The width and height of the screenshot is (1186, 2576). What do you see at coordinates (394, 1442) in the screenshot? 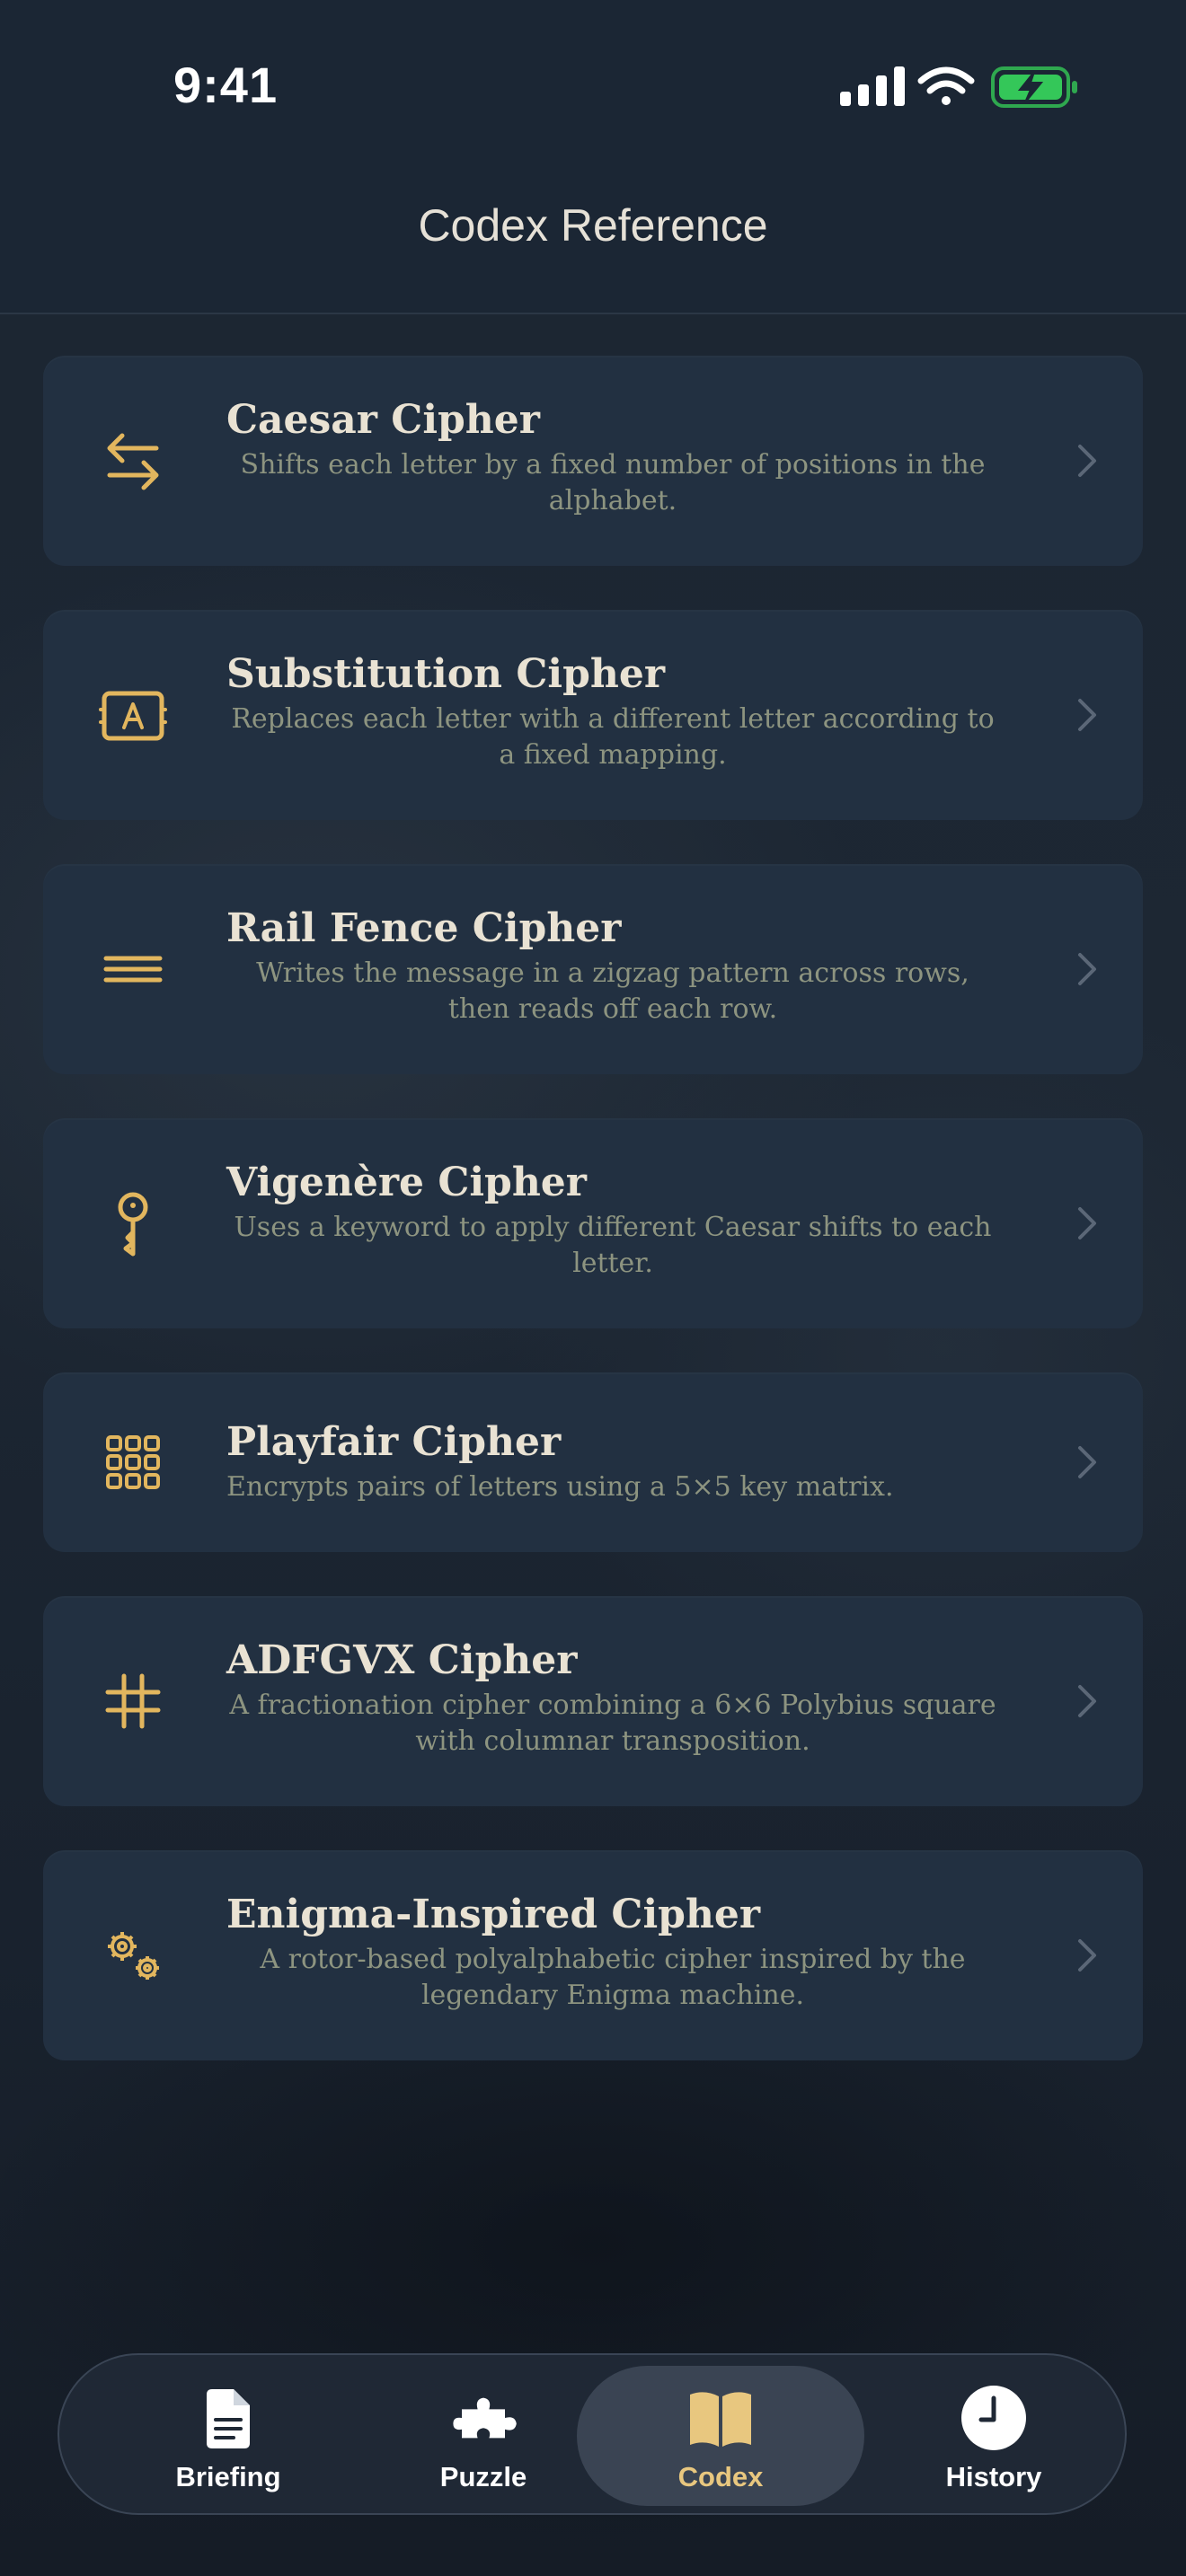
I see `cipher-title: Playfair Cipher` at bounding box center [394, 1442].